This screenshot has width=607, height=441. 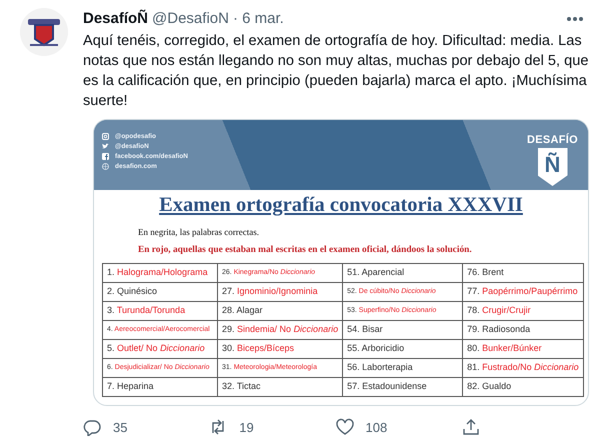 I want to click on table-cell: 79. Radiosonda, so click(x=523, y=330).